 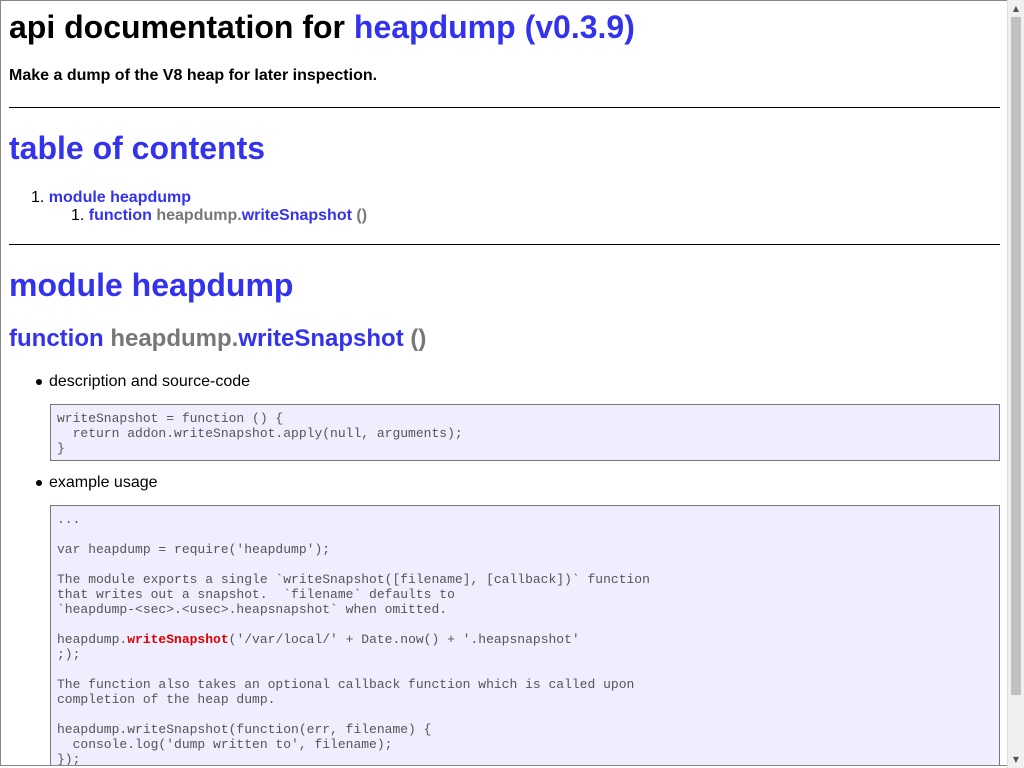 I want to click on toc-function-keyword: function, so click(x=120, y=215).